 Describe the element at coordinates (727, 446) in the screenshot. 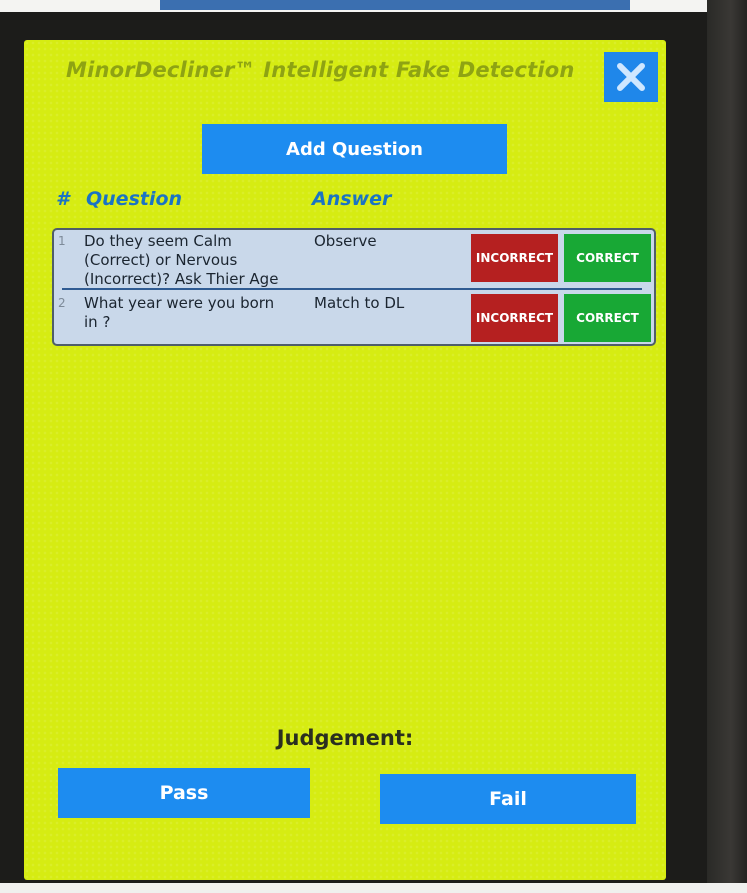

I see `device-bezel-right` at that location.